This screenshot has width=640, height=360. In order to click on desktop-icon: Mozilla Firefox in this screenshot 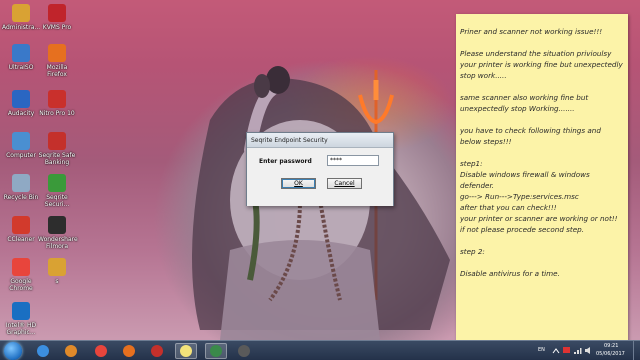, I will do `click(57, 61)`.